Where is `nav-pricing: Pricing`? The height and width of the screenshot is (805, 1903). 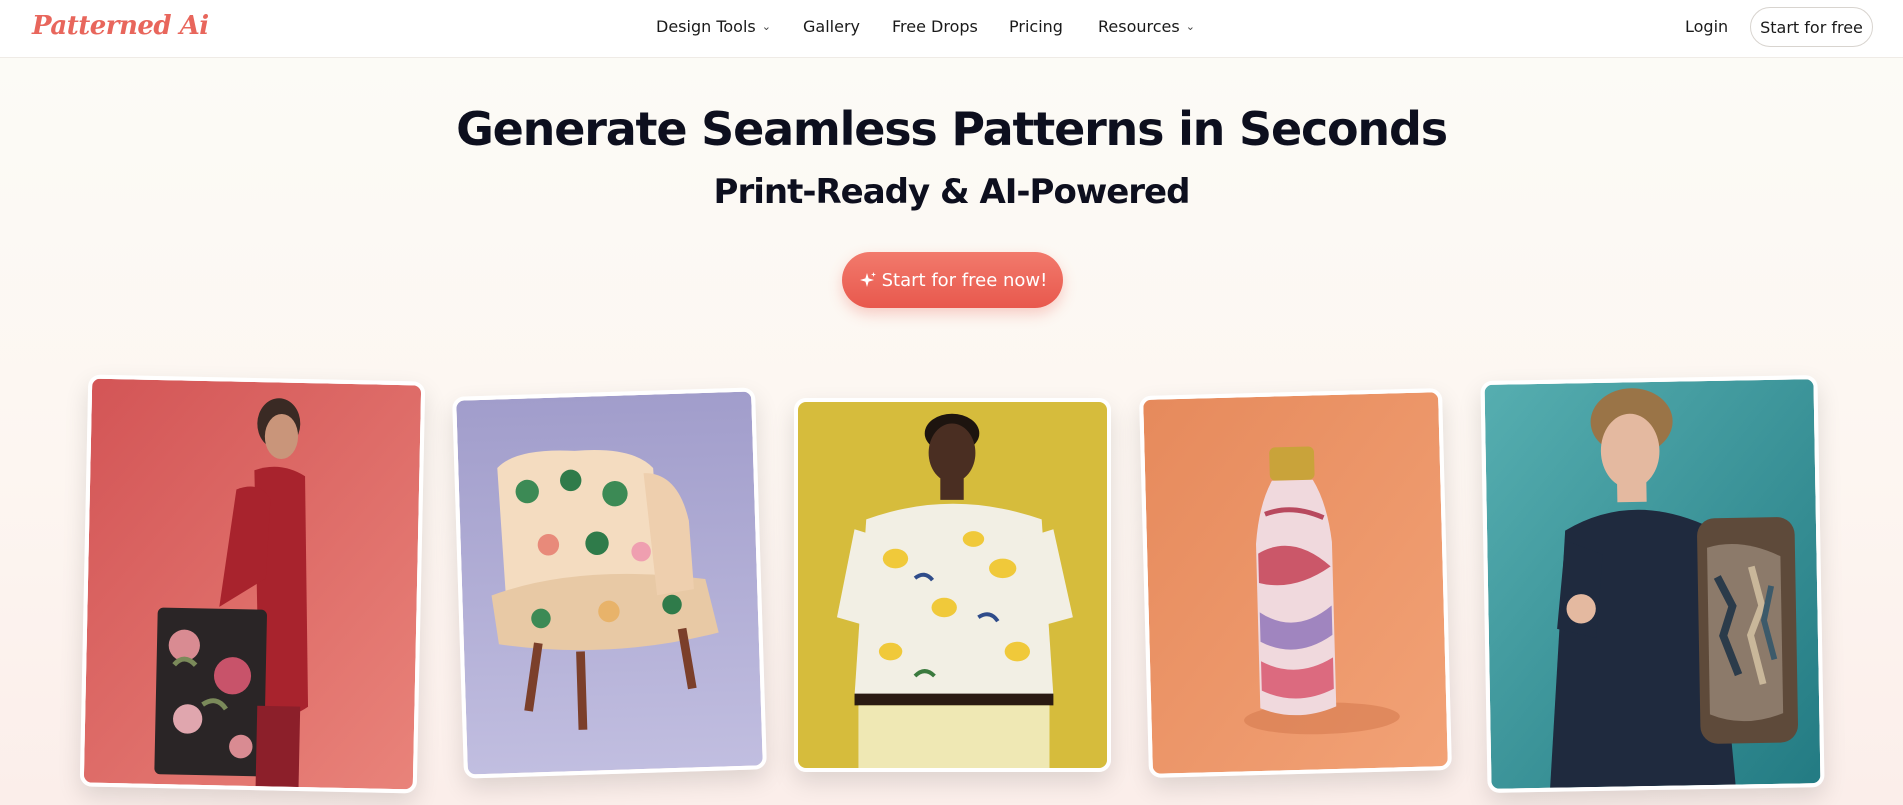
nav-pricing: Pricing is located at coordinates (1036, 26).